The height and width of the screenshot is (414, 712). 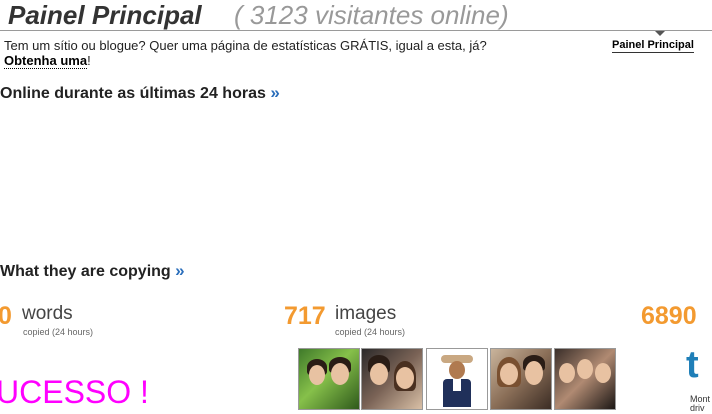 I want to click on caret-down-icon, so click(x=660, y=33).